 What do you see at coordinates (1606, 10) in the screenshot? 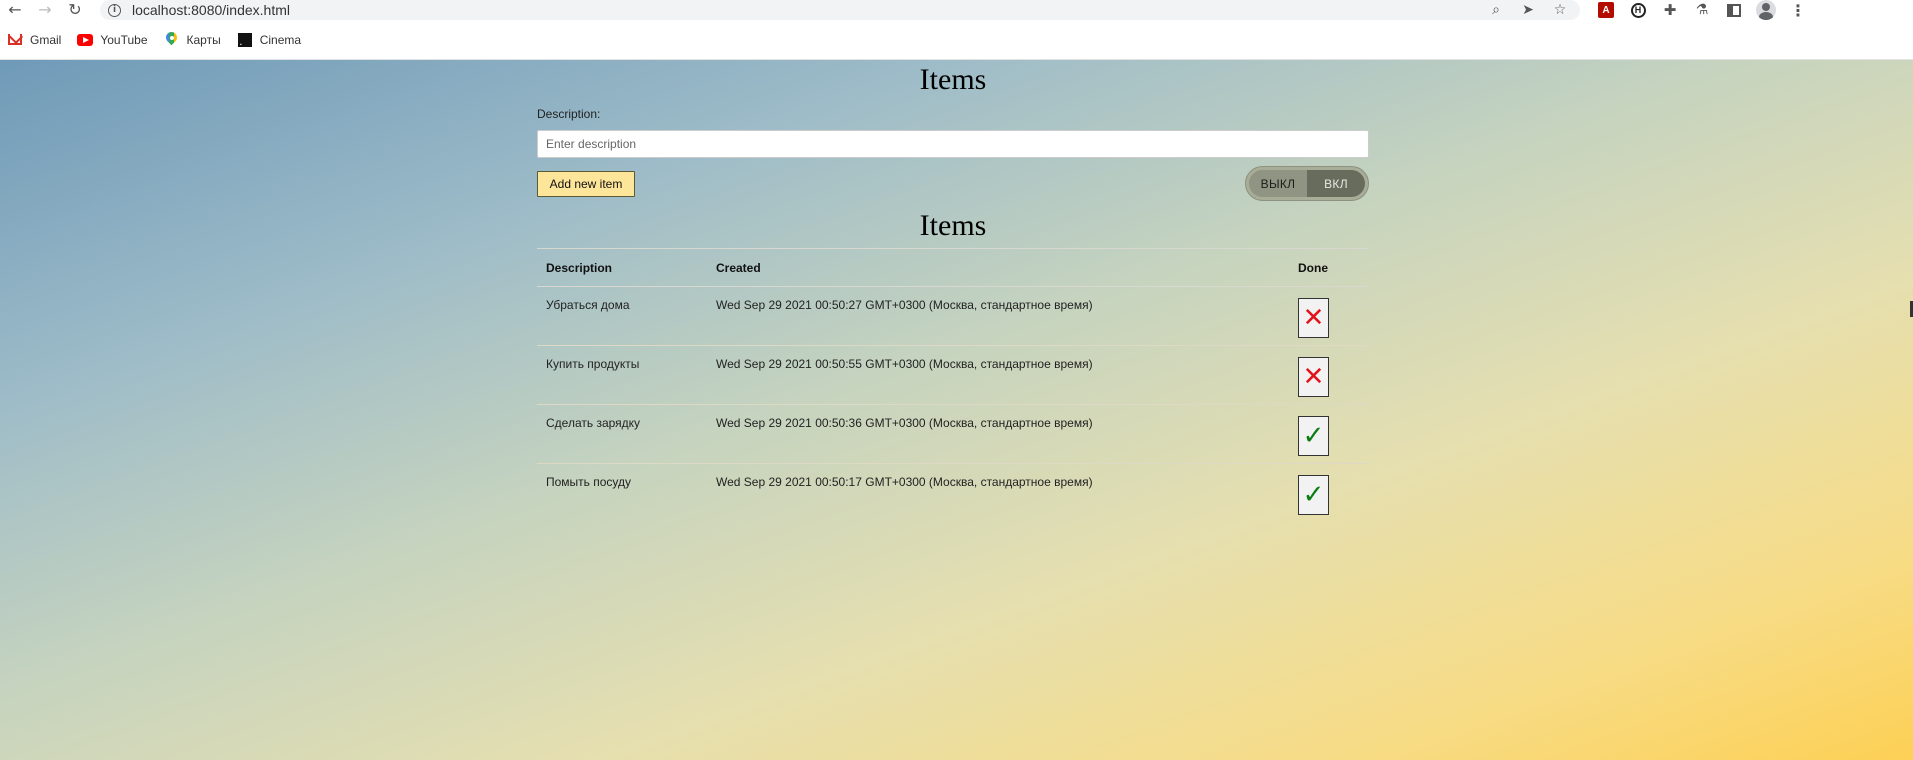
I see `pdf-extension-icon: A` at bounding box center [1606, 10].